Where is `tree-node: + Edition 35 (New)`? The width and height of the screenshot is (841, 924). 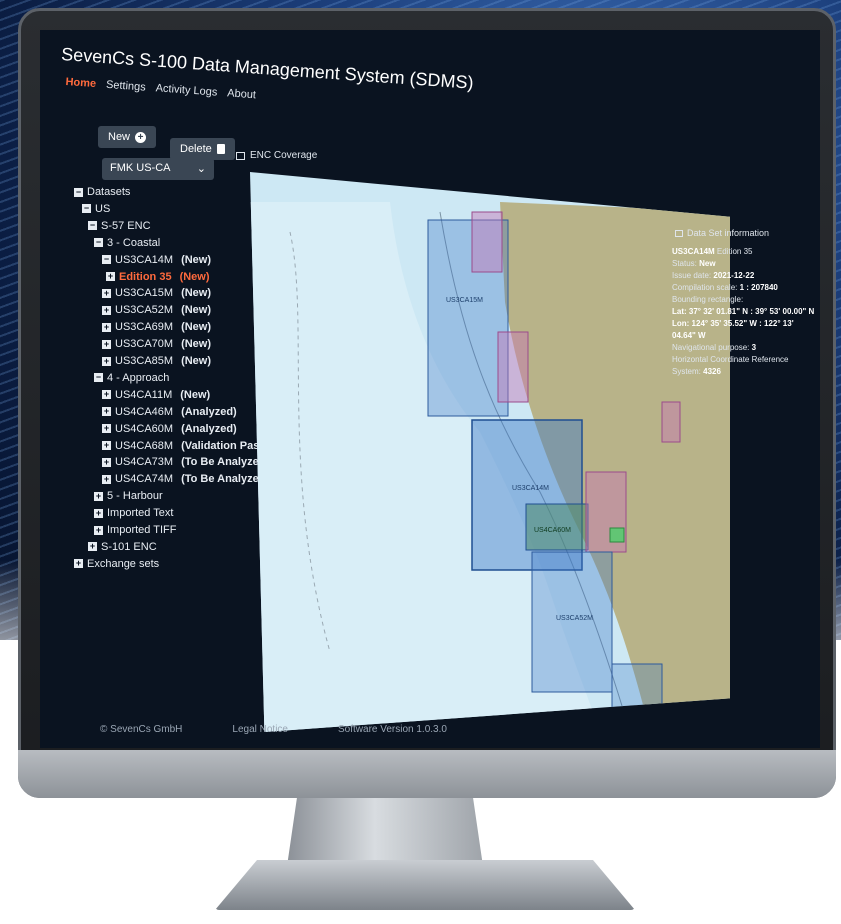
tree-node: + Edition 35 (New) is located at coordinates (158, 277).